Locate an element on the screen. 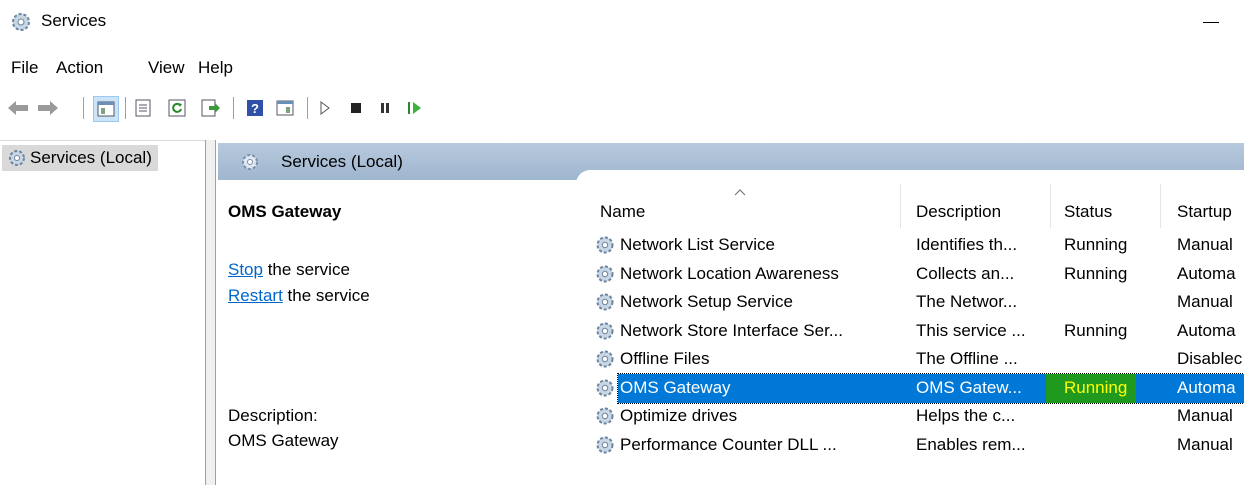 This screenshot has height=486, width=1244. cell-name: Network List Service is located at coordinates (697, 244).